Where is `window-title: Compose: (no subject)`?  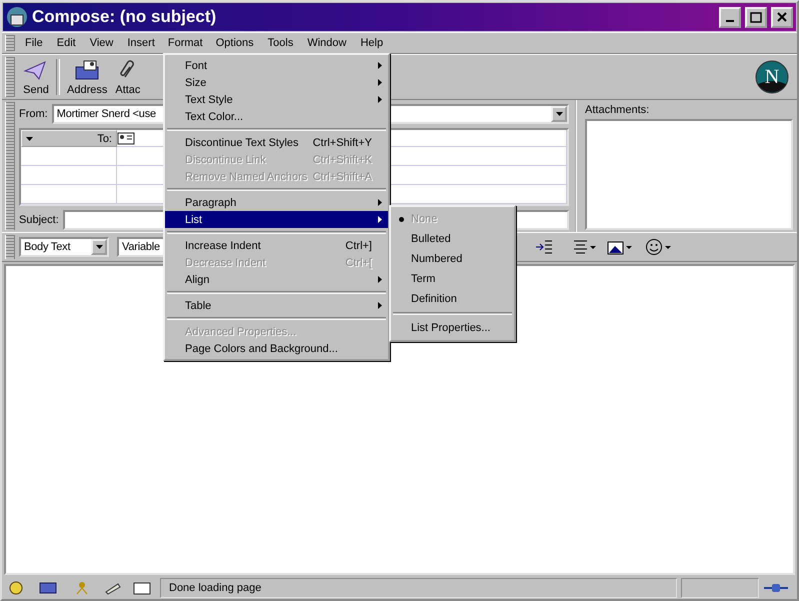 window-title: Compose: (no subject) is located at coordinates (125, 17).